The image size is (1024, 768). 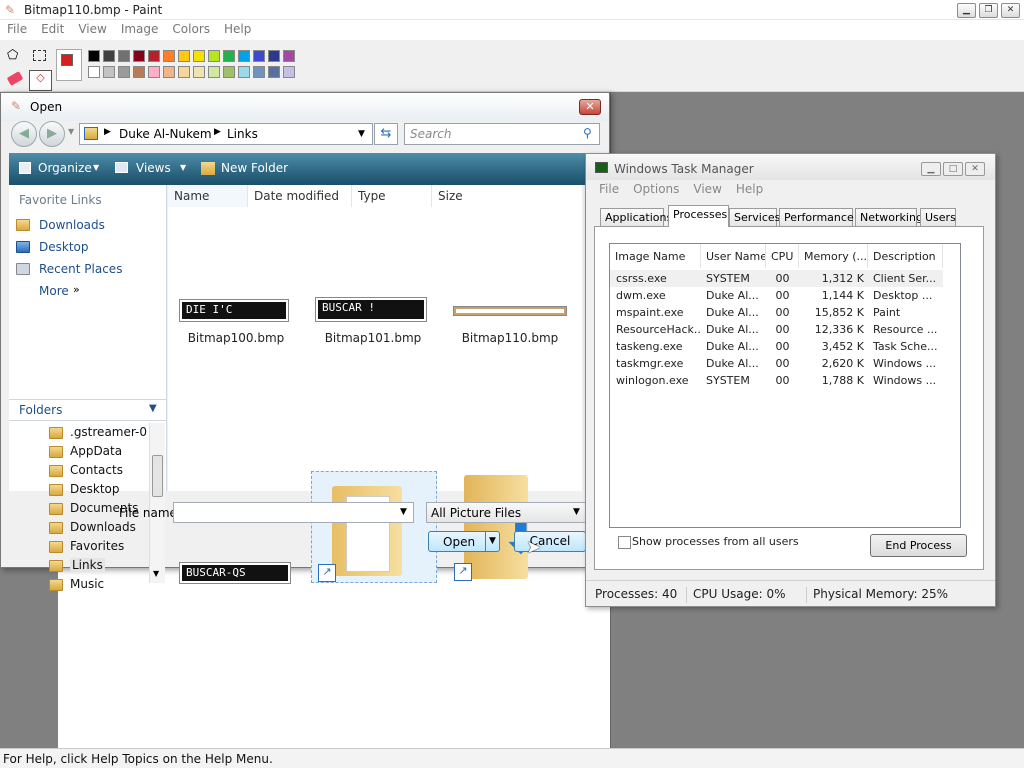 I want to click on column-header-cpu: CPU, so click(x=782, y=256).